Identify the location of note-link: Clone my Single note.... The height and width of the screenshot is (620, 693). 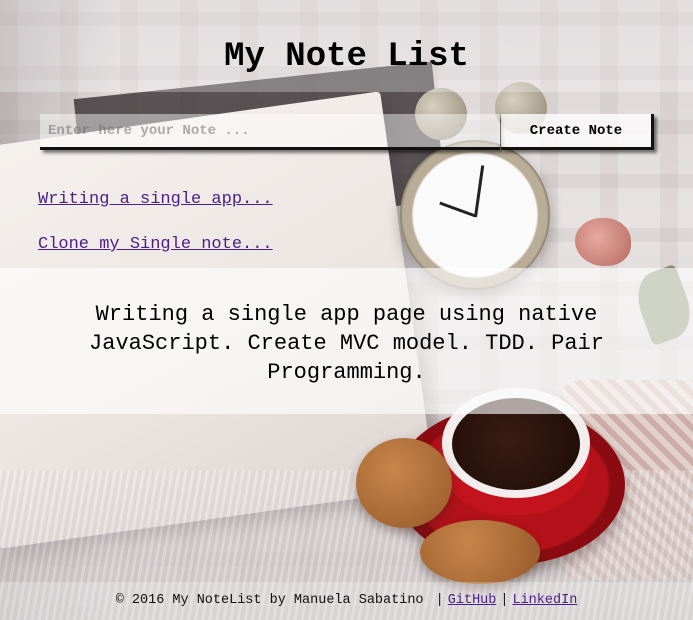
(155, 244).